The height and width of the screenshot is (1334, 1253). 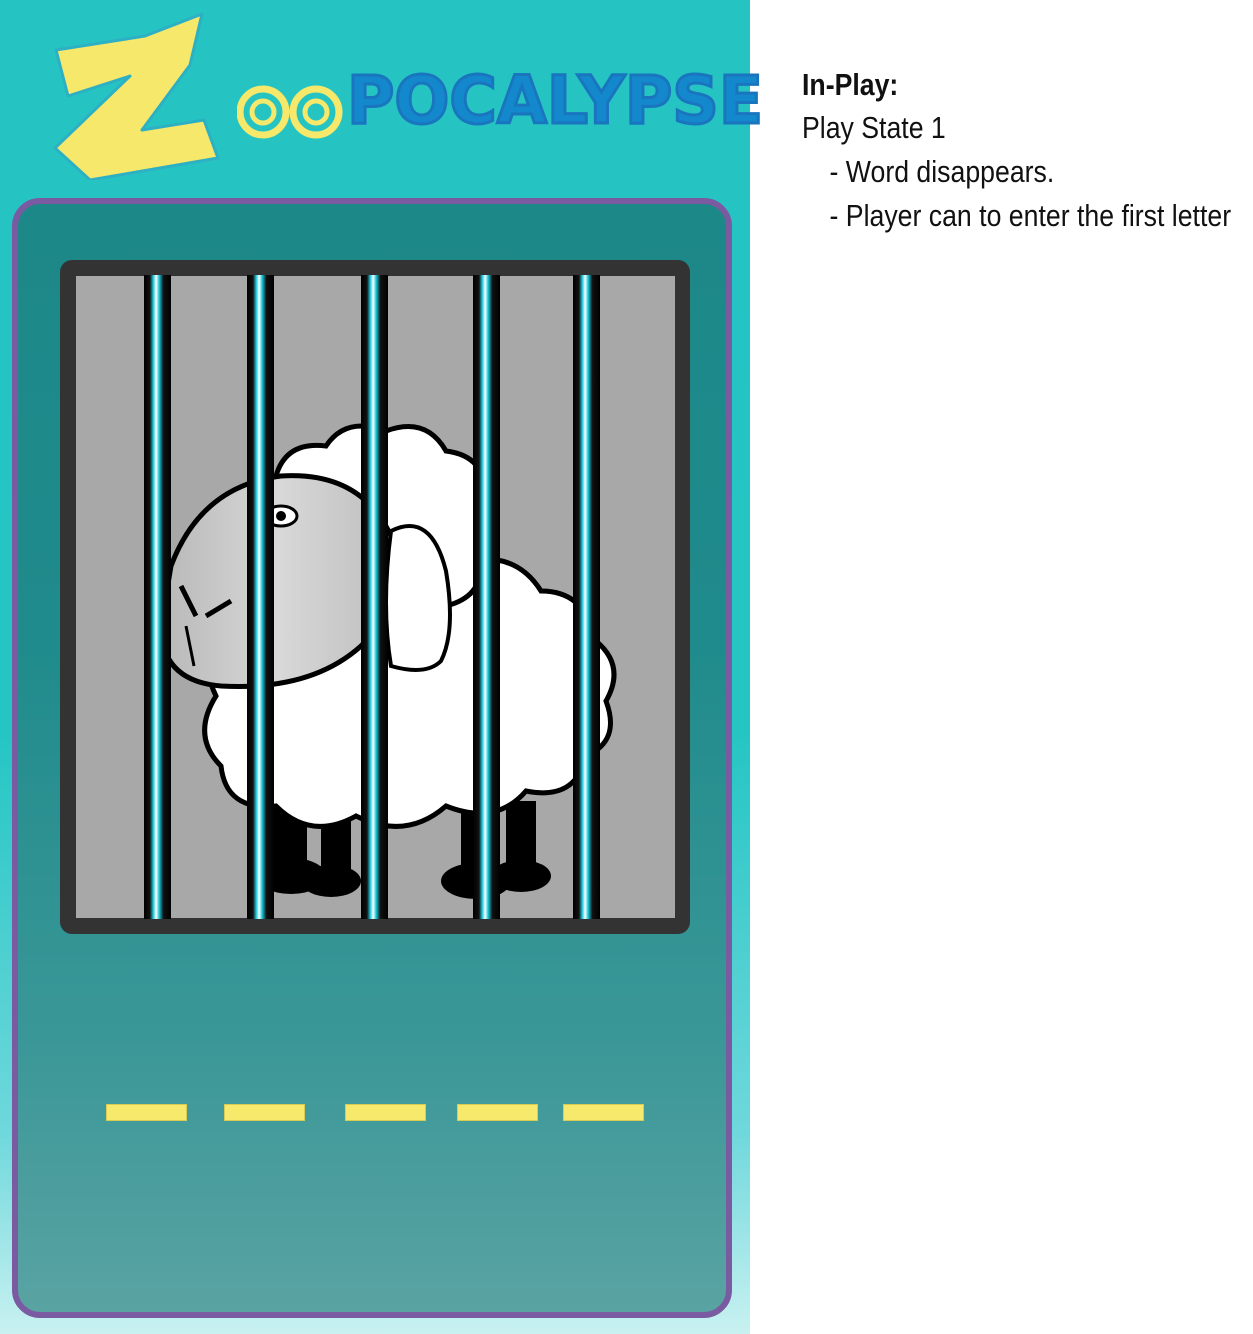 What do you see at coordinates (850, 84) in the screenshot?
I see `notes-heading: In-Play:` at bounding box center [850, 84].